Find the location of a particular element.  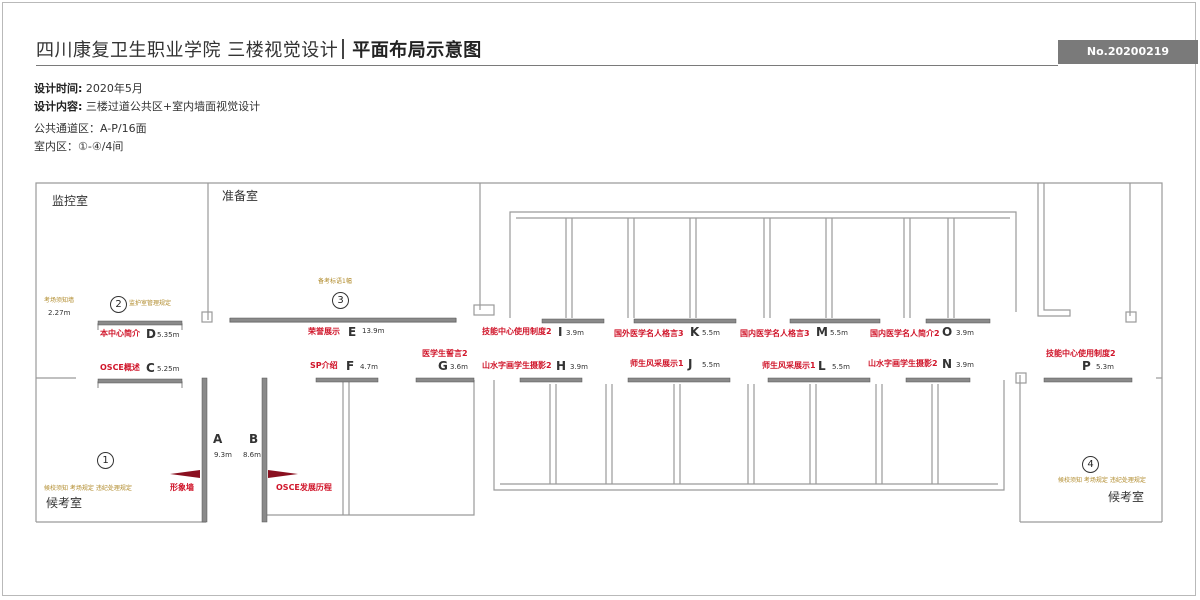

lower-rooms-outline is located at coordinates (749, 435).